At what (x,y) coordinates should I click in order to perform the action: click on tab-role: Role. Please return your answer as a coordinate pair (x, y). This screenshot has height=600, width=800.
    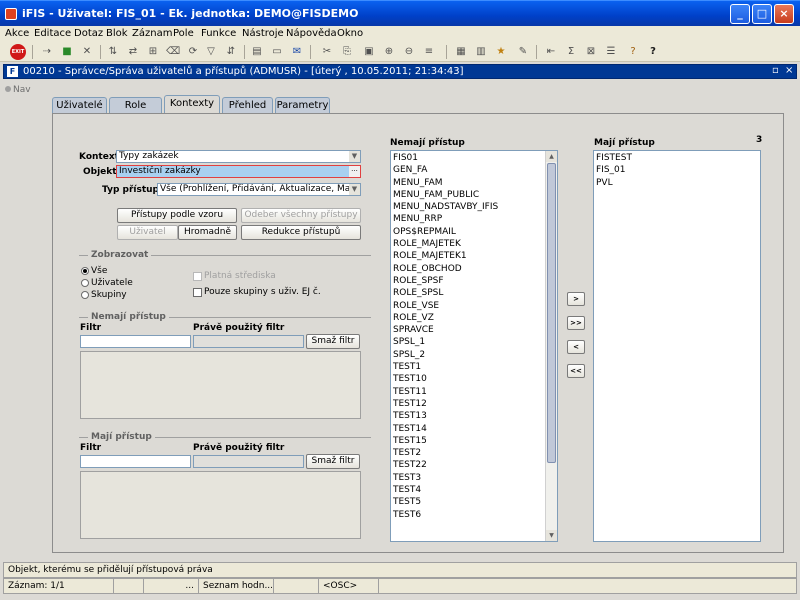
    Looking at the image, I should click on (135, 105).